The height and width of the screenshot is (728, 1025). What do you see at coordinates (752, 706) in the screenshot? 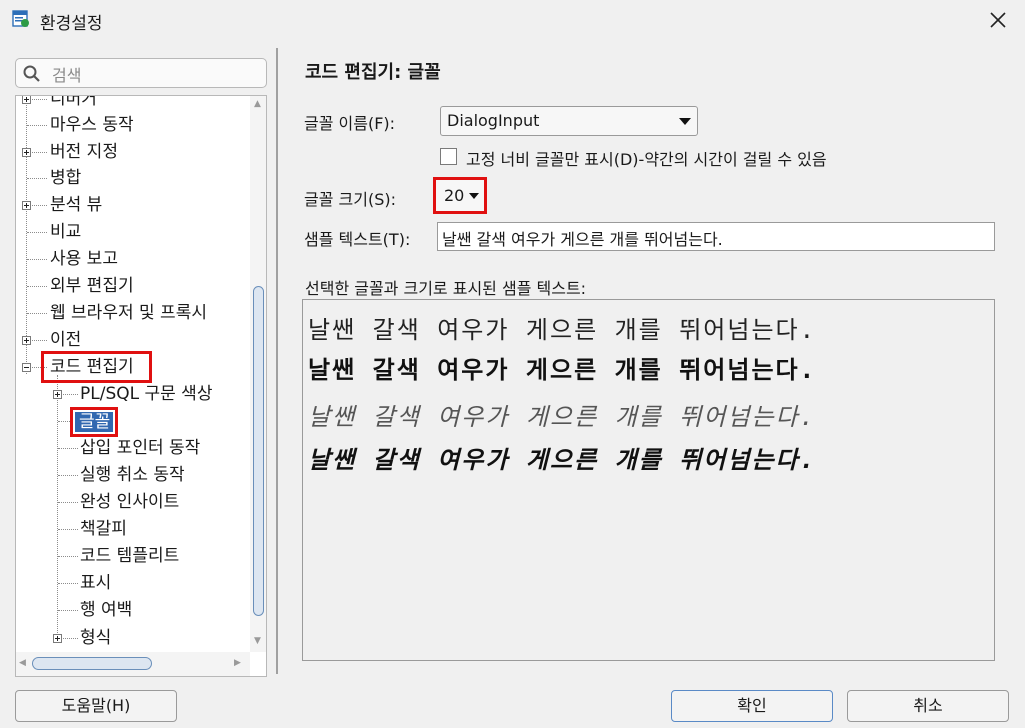
I see `ok-button: 확인` at bounding box center [752, 706].